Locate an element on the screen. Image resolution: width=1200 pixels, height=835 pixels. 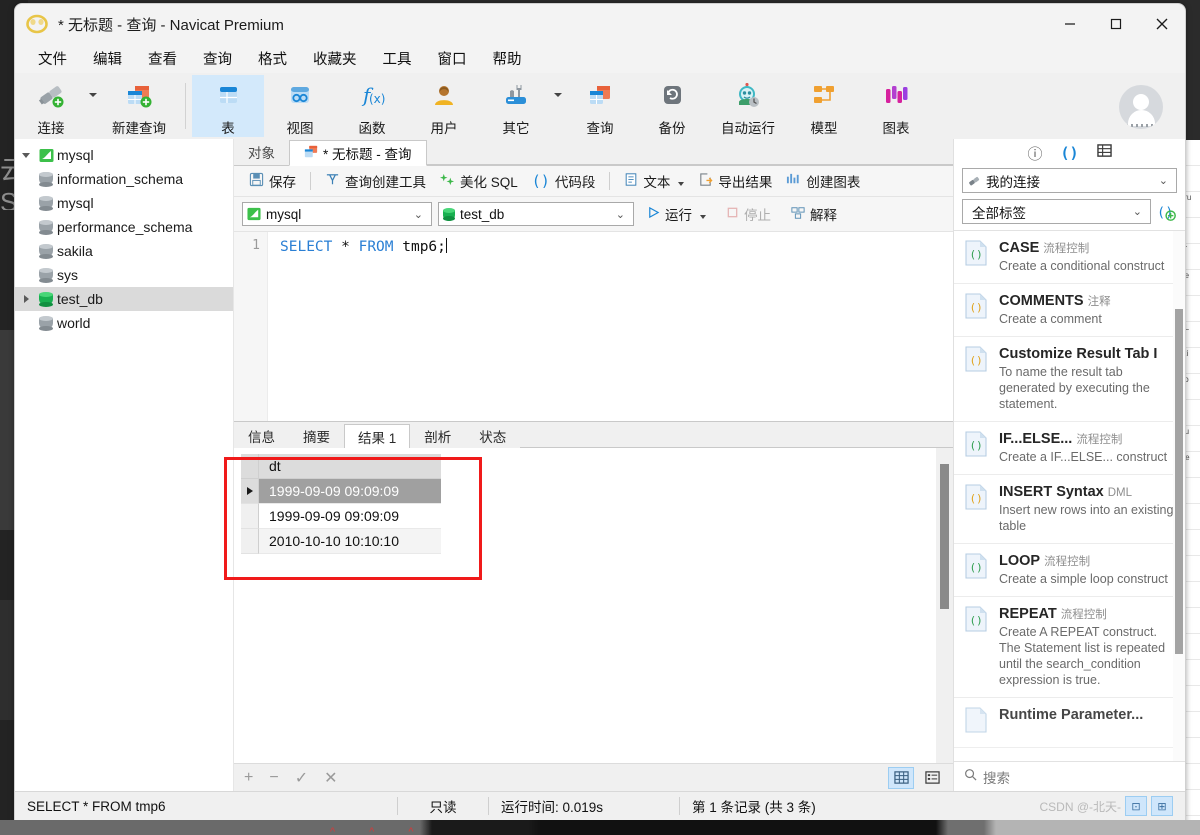
tree-item-information_schema: information_schema is located at coordinates (124, 179).